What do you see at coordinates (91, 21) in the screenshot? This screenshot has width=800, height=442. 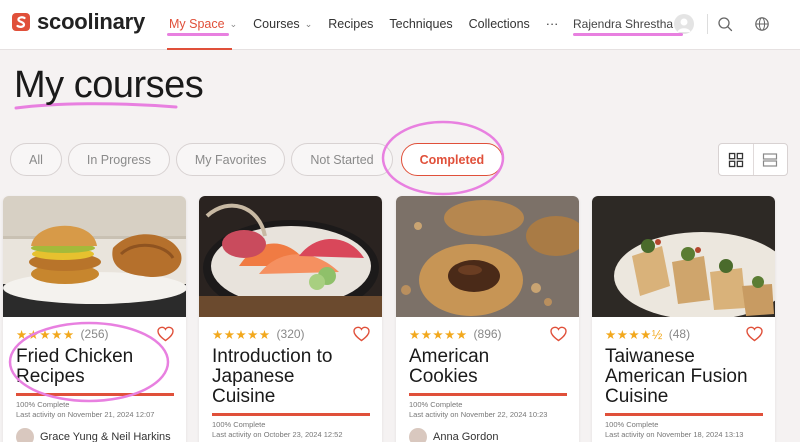 I see `logo-text: scoolinary` at bounding box center [91, 21].